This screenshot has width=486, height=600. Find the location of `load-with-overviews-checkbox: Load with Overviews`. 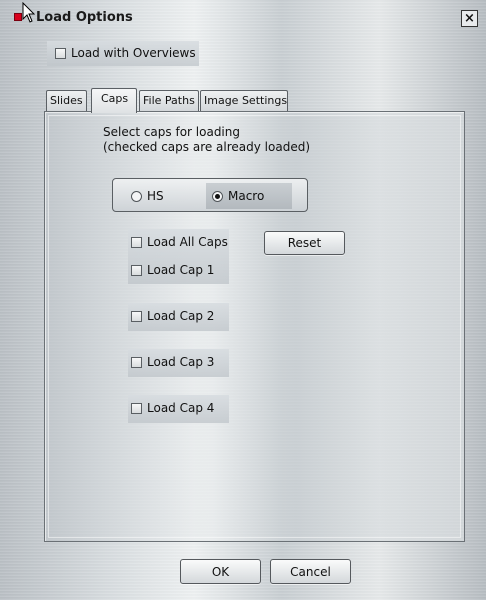

load-with-overviews-checkbox: Load with Overviews is located at coordinates (125, 53).